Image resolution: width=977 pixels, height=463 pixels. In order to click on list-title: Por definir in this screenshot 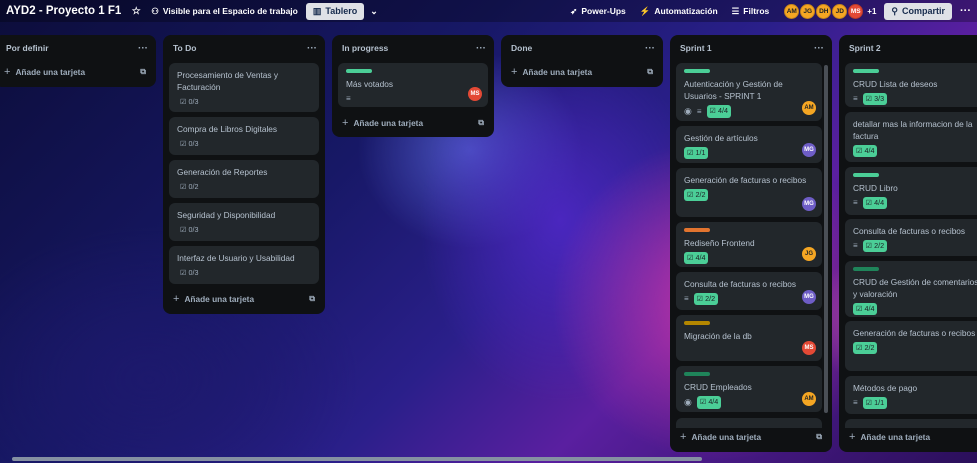, I will do `click(26, 48)`.